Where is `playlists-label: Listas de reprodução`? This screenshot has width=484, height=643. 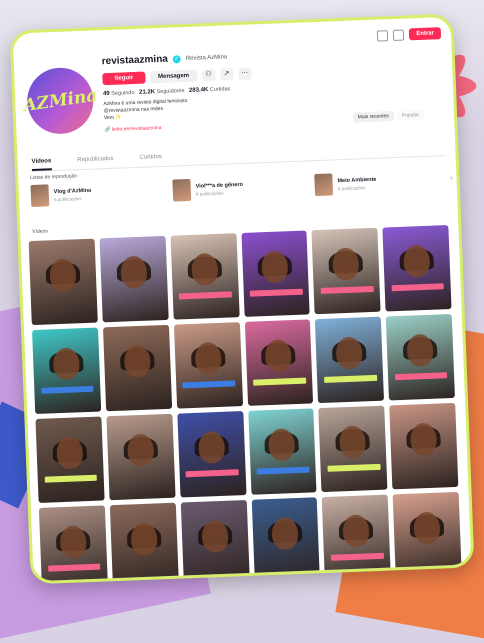 playlists-label: Listas de reprodução is located at coordinates (53, 177).